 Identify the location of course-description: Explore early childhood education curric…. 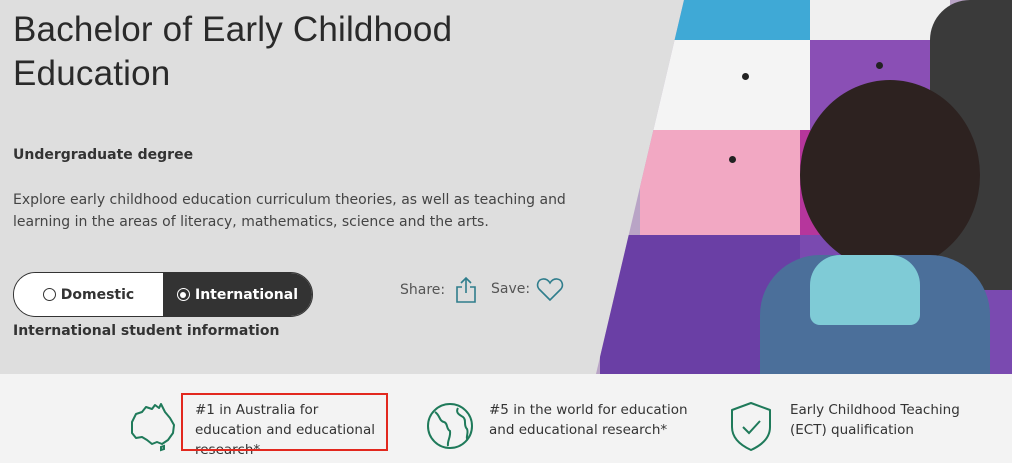
(289, 211).